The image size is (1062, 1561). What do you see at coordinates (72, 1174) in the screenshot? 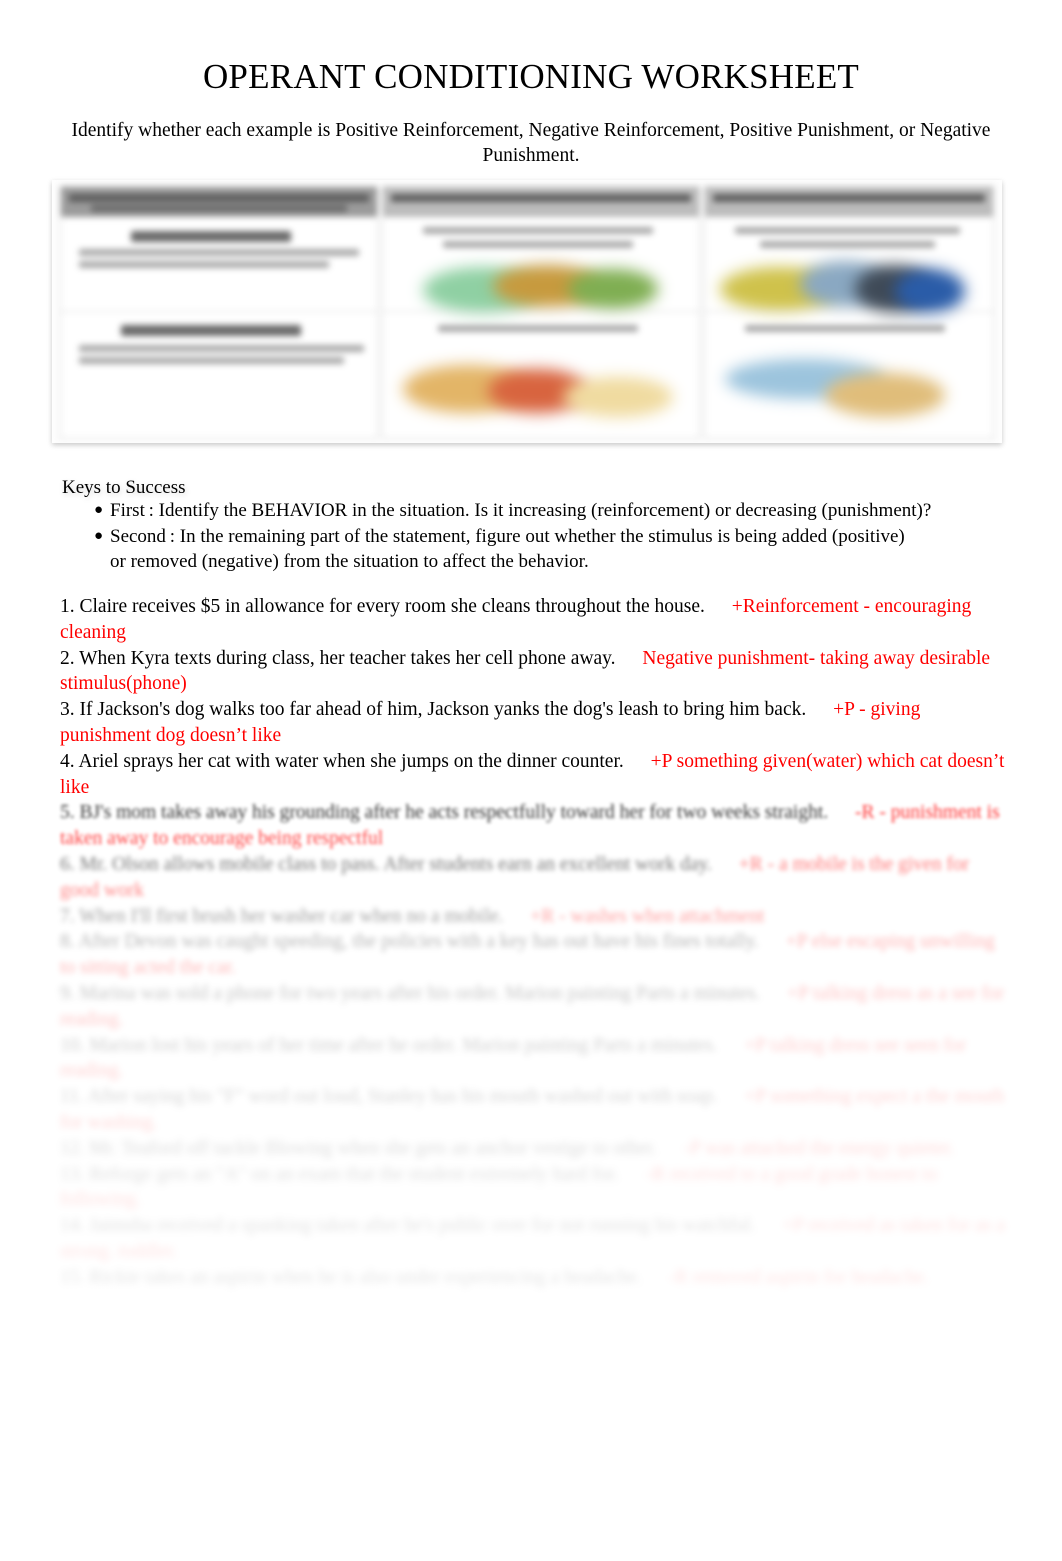
I see `question-number: 13.` at bounding box center [72, 1174].